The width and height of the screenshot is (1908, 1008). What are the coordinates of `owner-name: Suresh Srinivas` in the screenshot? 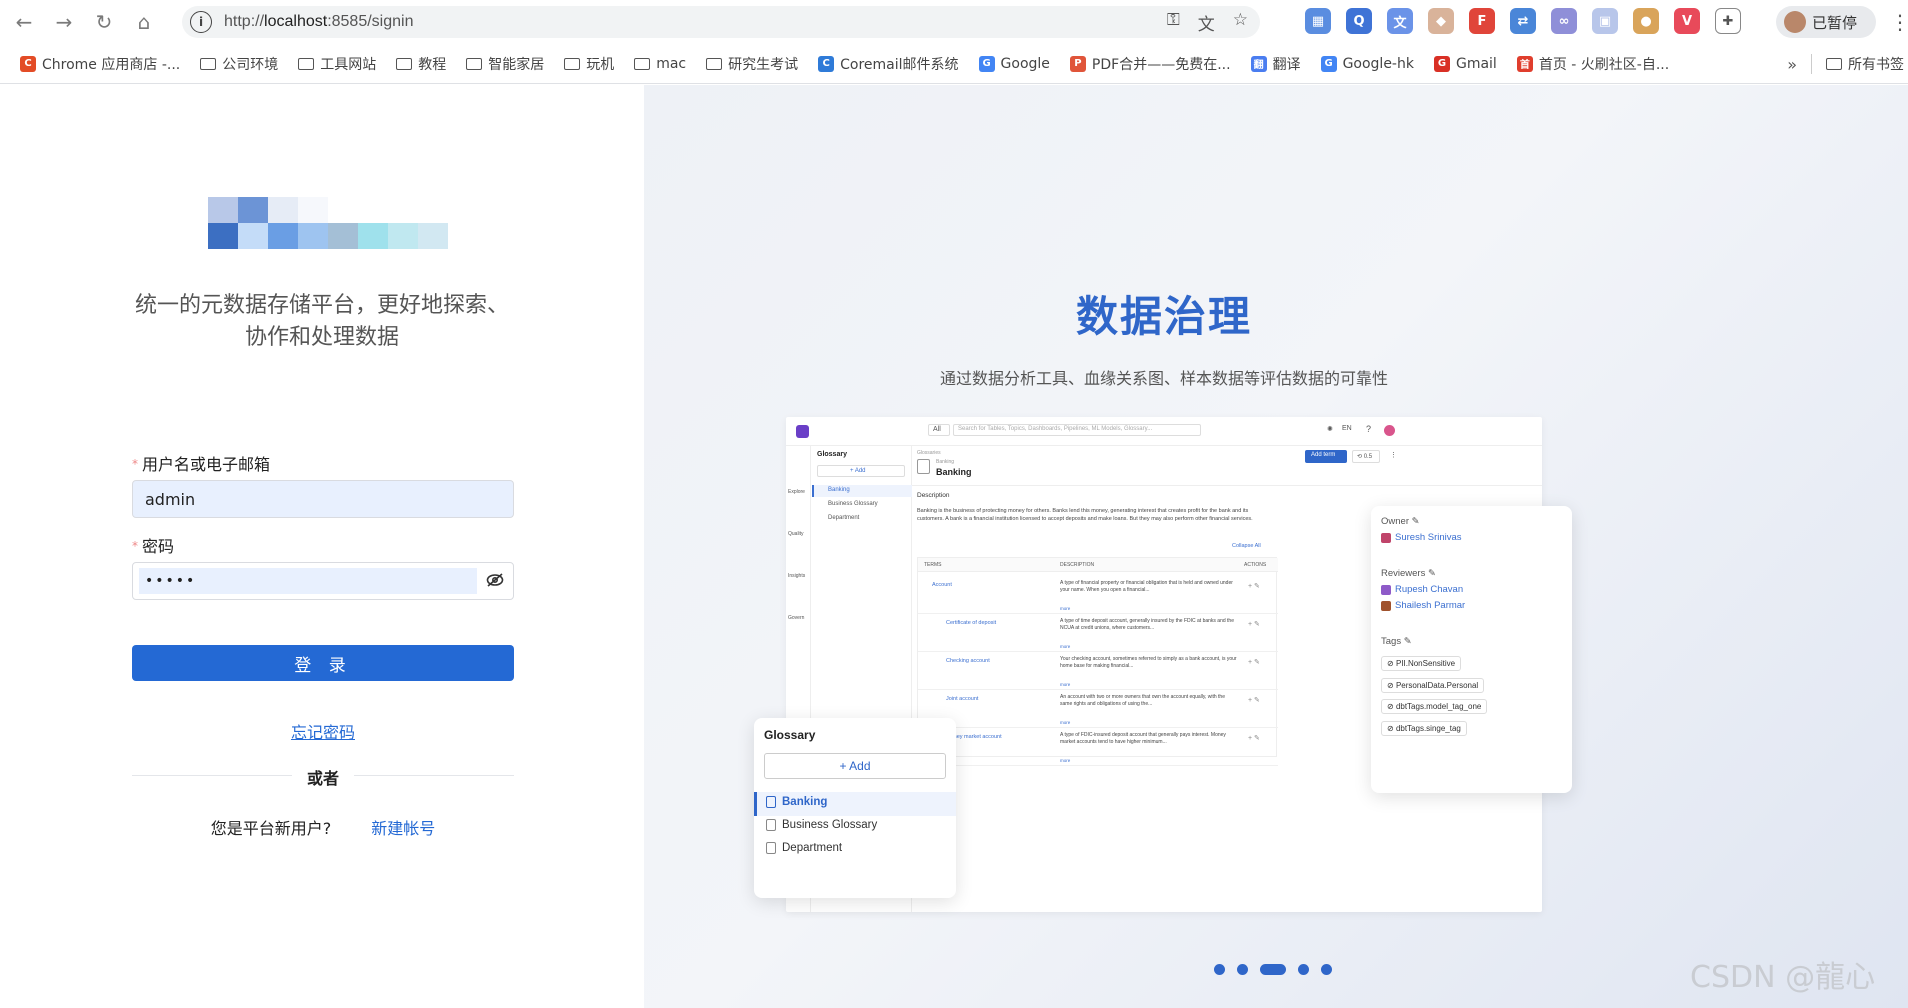 It's located at (1428, 537).